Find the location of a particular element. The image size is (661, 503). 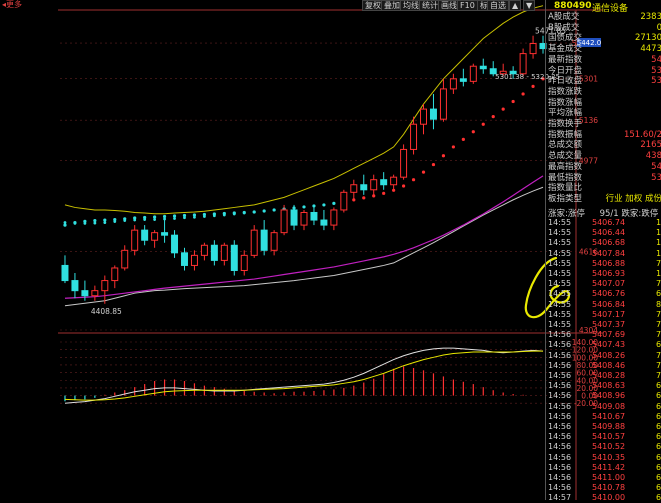

tick-price: 5410.67 is located at coordinates (609, 416).